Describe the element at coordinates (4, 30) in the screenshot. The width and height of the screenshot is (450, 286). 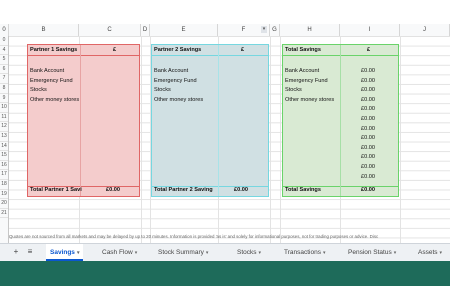
I see `column-header: 0` at that location.